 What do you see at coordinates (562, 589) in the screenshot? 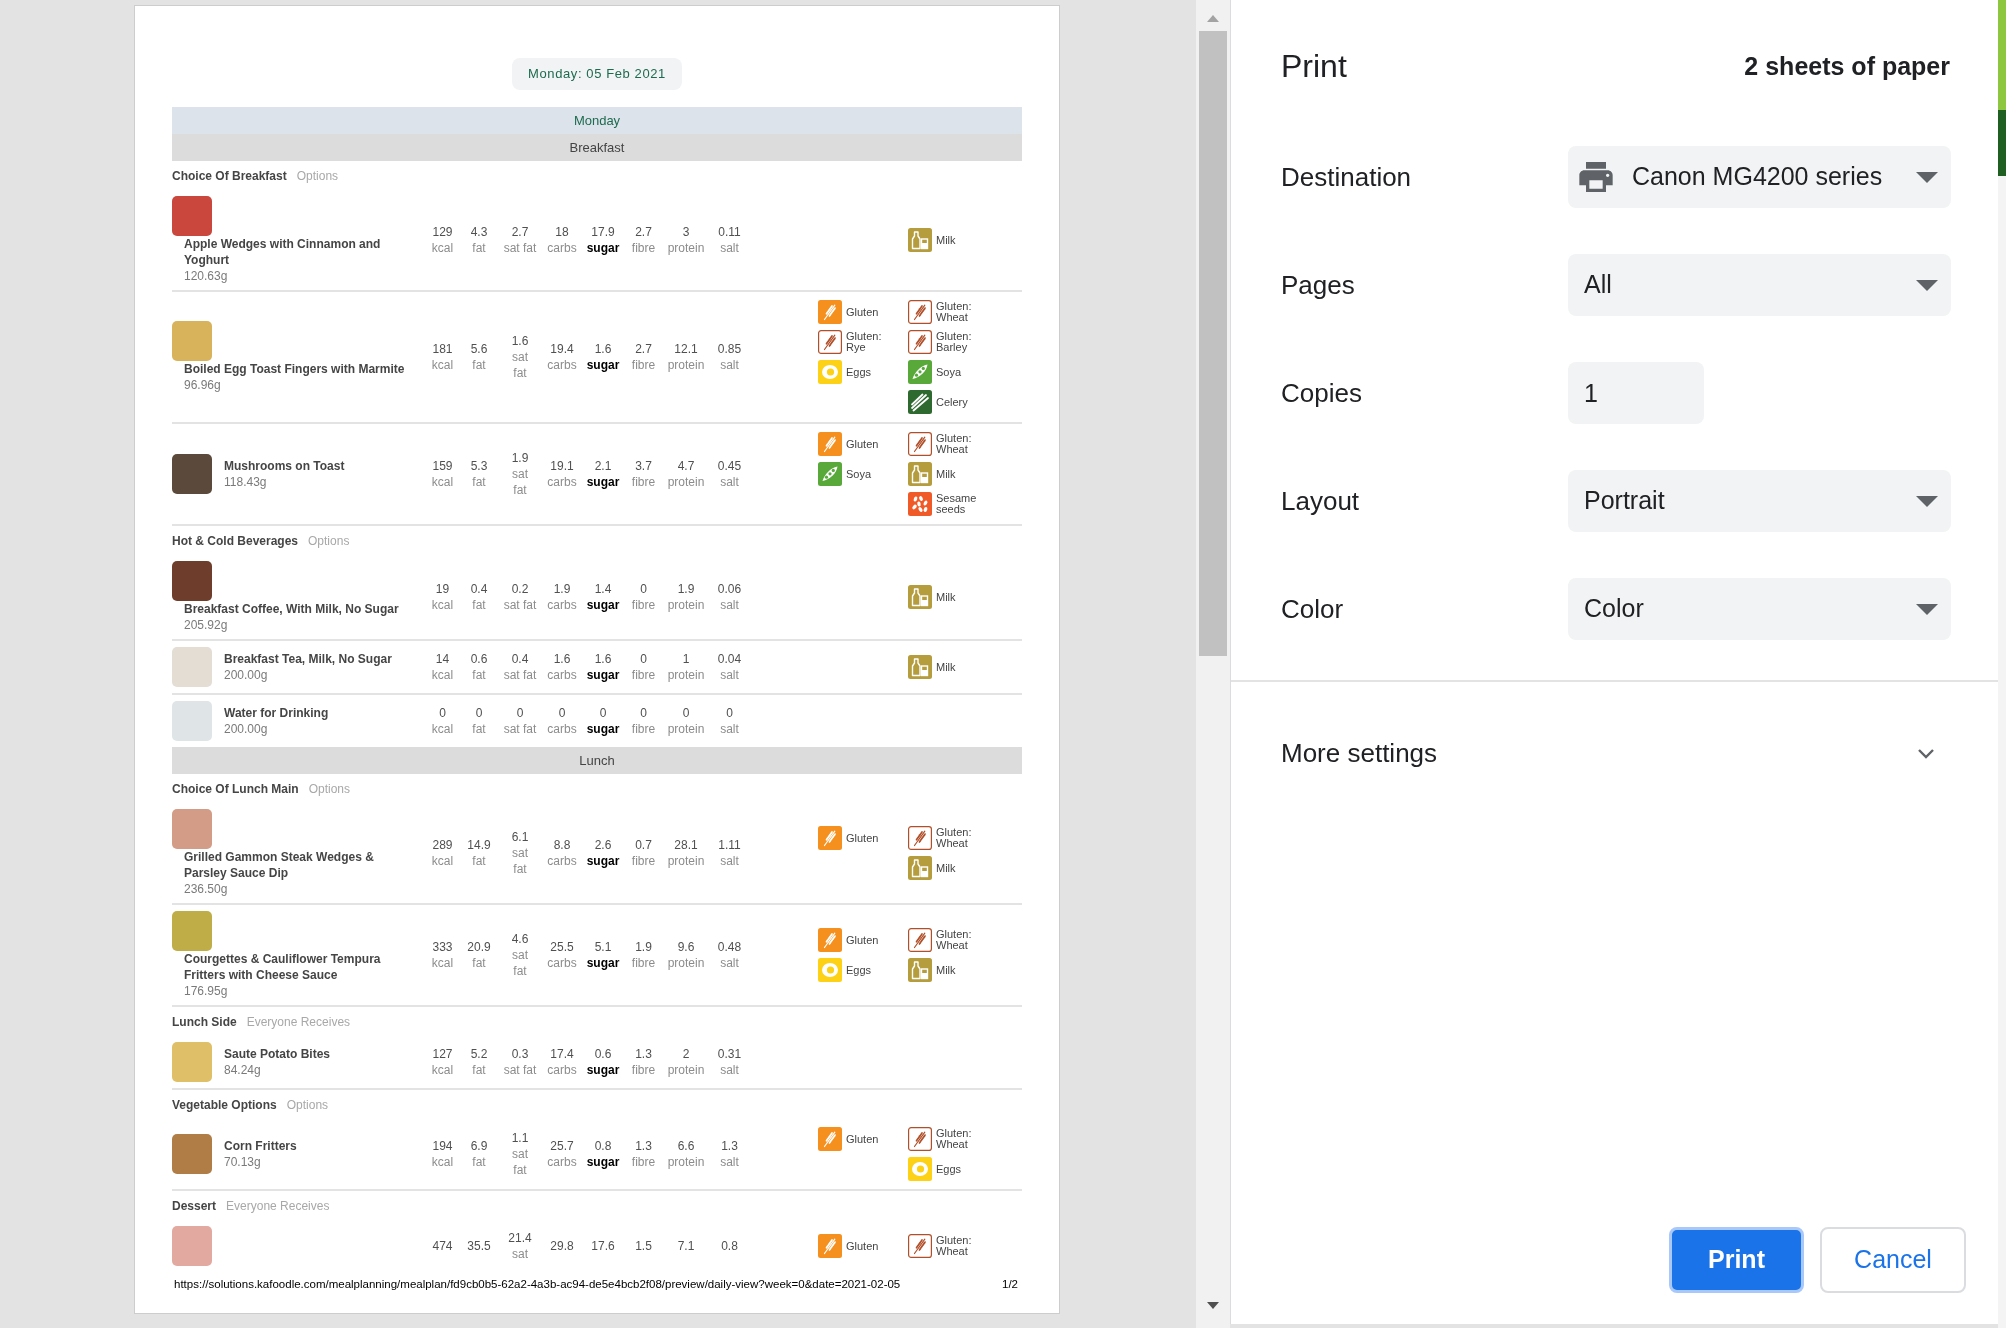
I see `nutrient-value: 1.9` at bounding box center [562, 589].